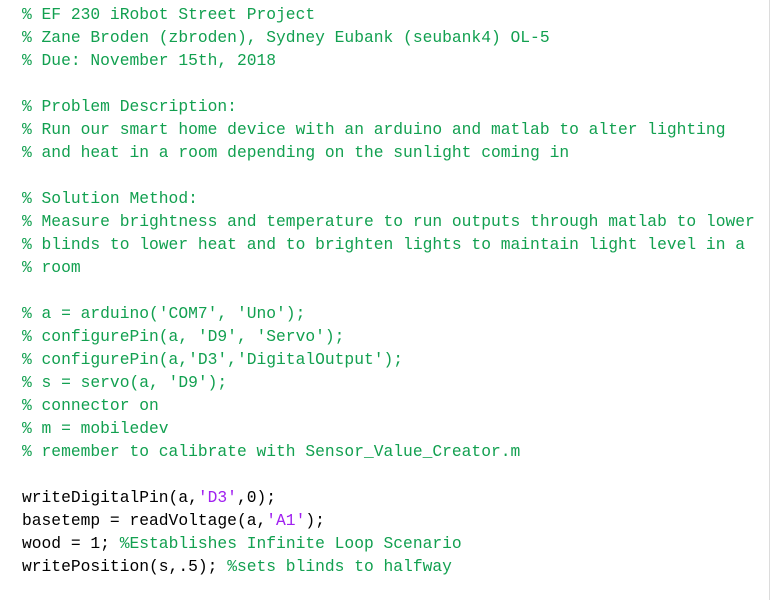 The height and width of the screenshot is (600, 770). Describe the element at coordinates (125, 566) in the screenshot. I see `code-token-plain: writePosition(s,.5);` at that location.